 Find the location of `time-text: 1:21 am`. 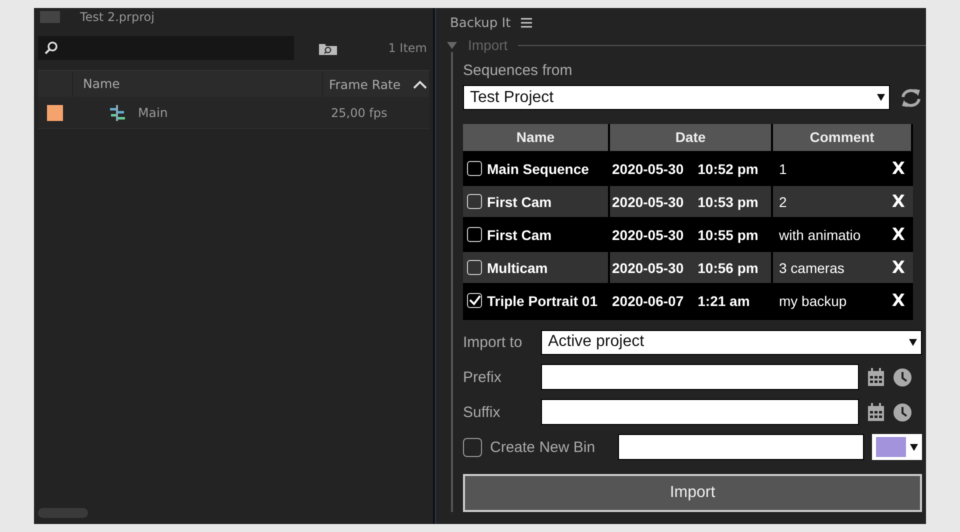

time-text: 1:21 am is located at coordinates (724, 300).